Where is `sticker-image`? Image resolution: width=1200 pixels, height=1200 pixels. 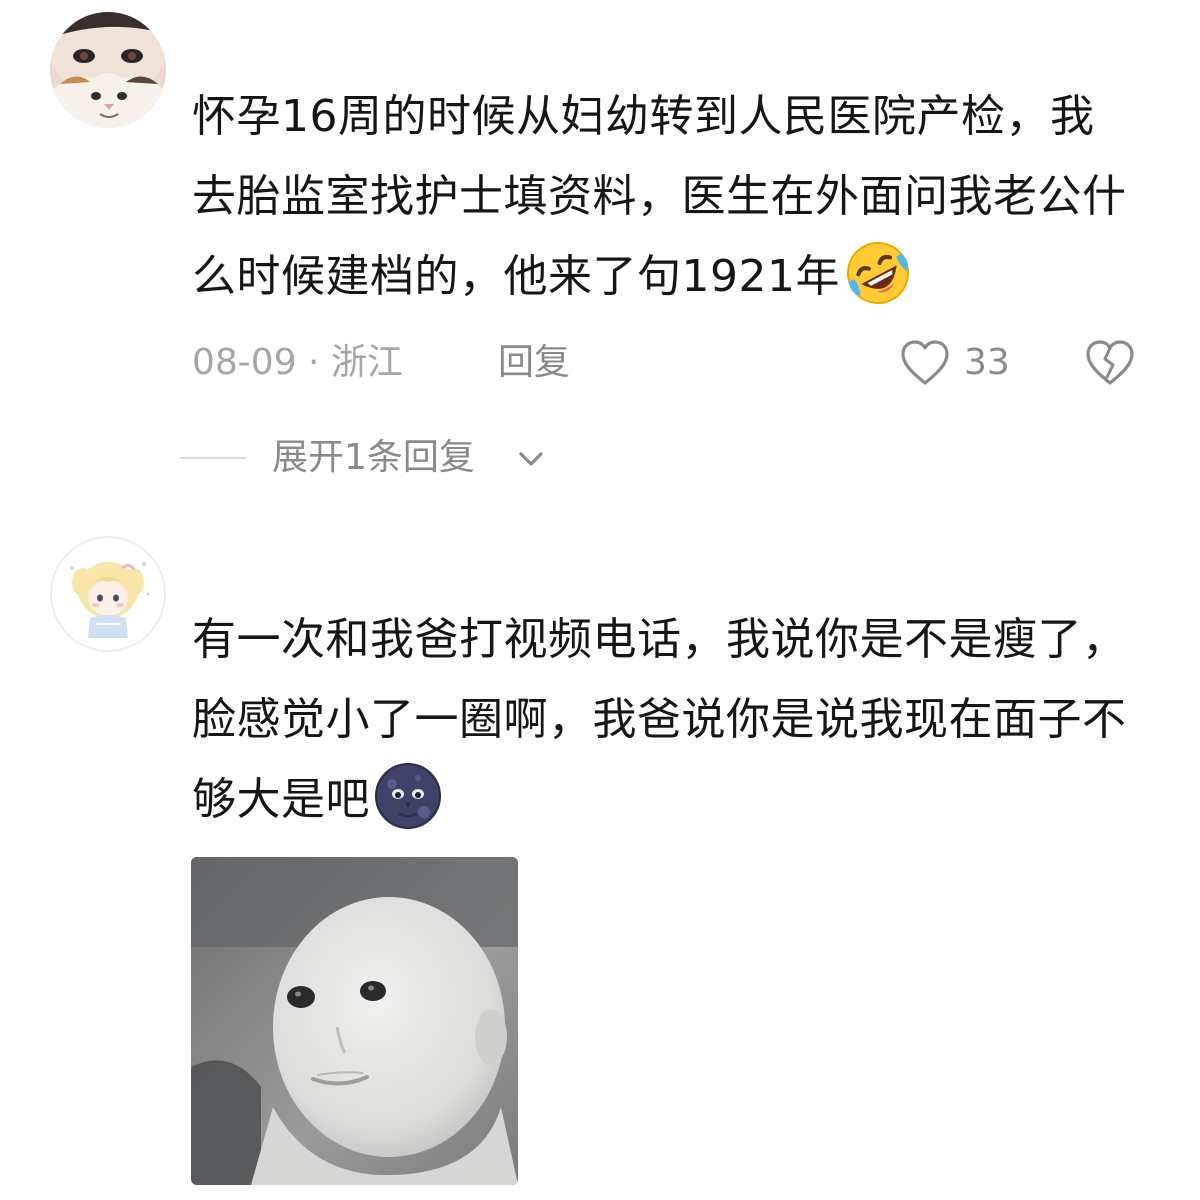
sticker-image is located at coordinates (354, 1021).